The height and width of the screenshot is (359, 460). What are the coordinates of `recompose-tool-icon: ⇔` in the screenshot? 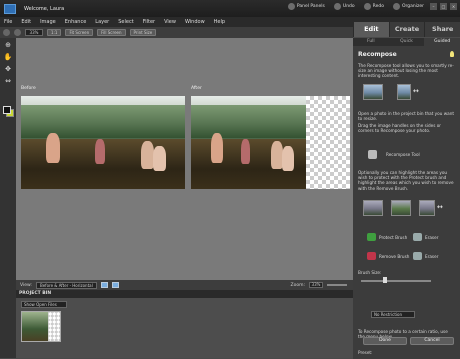 It's located at (8, 81).